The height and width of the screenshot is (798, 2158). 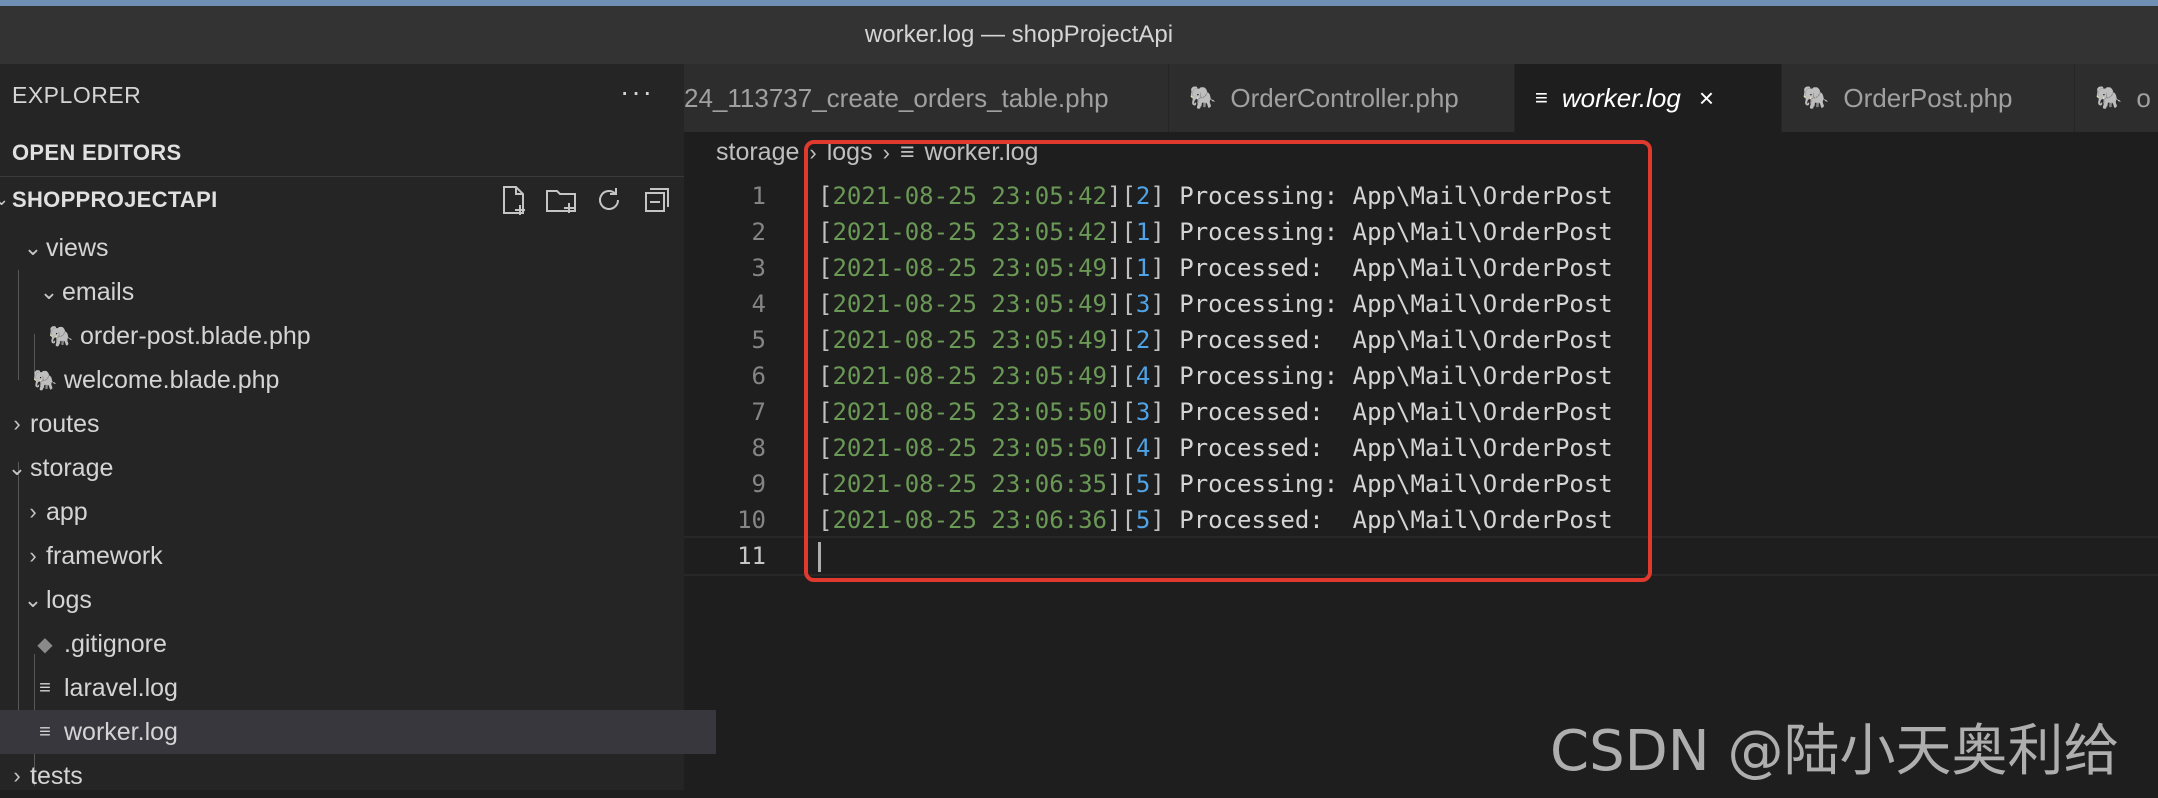 I want to click on tab-overflow: 🐘 o, so click(x=2116, y=98).